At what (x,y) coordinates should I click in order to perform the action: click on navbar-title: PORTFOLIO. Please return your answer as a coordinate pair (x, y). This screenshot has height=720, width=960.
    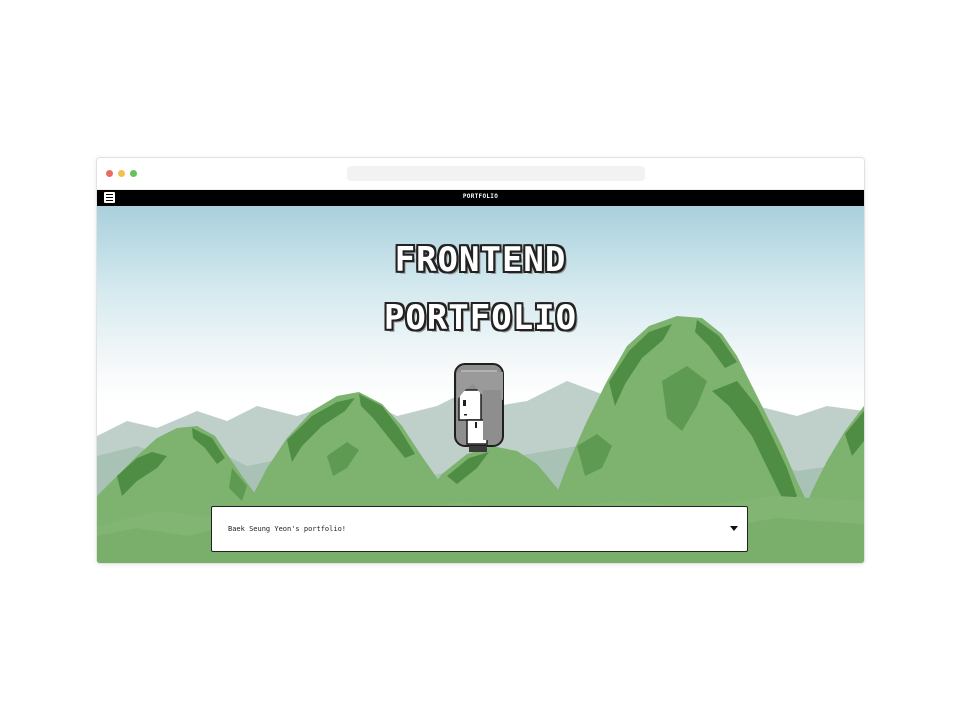
    Looking at the image, I should click on (480, 196).